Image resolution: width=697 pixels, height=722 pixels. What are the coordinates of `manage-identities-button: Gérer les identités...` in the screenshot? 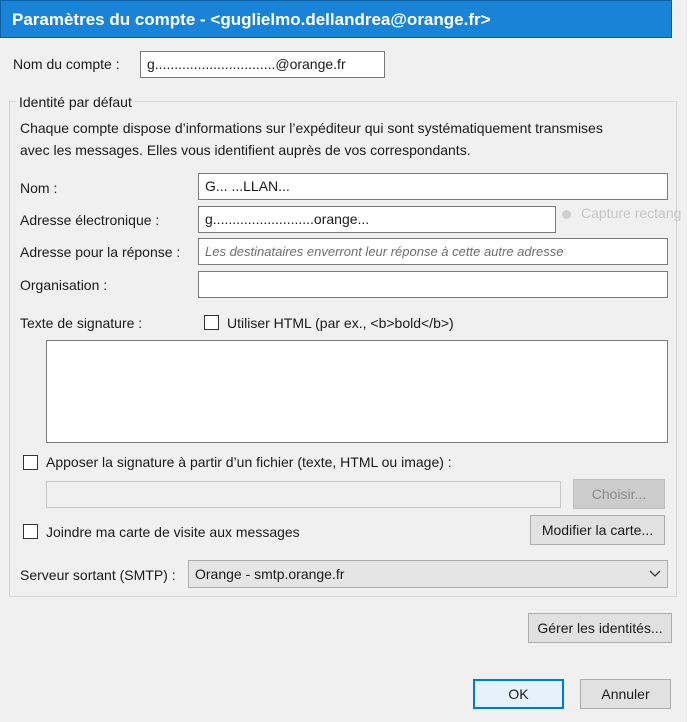 It's located at (600, 628).